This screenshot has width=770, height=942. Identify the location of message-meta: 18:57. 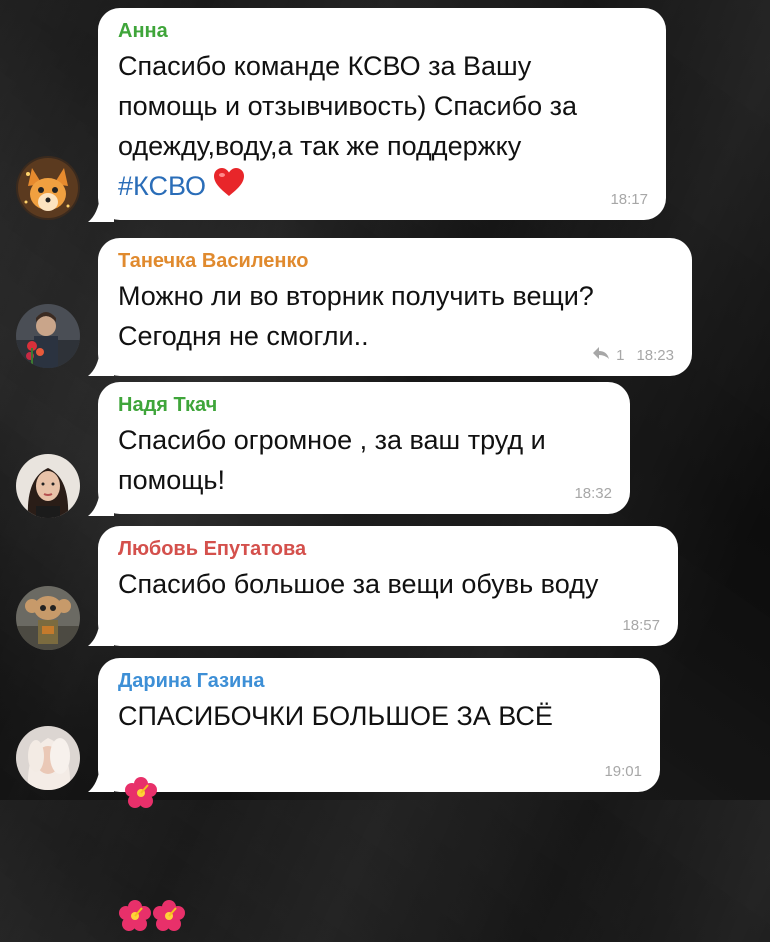
(641, 625).